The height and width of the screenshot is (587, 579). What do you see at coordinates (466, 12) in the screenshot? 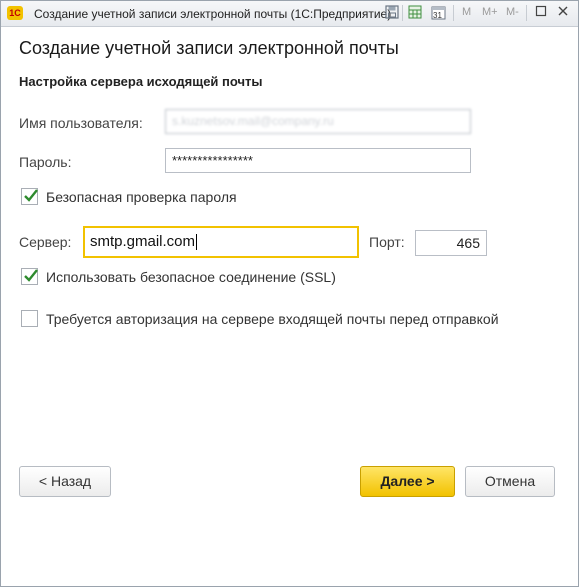
I see `memory-m-button: M` at bounding box center [466, 12].